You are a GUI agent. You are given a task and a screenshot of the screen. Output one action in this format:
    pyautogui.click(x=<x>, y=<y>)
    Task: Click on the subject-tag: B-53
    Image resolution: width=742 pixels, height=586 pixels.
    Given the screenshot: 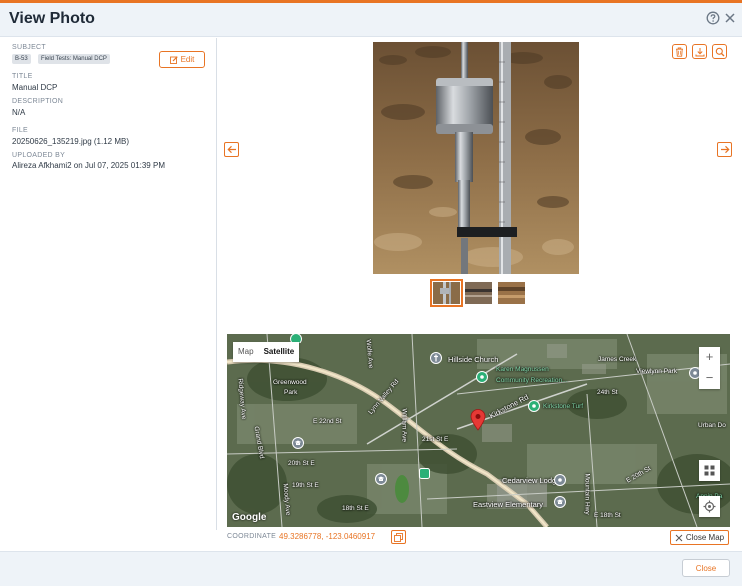 What is the action you would take?
    pyautogui.click(x=21, y=59)
    